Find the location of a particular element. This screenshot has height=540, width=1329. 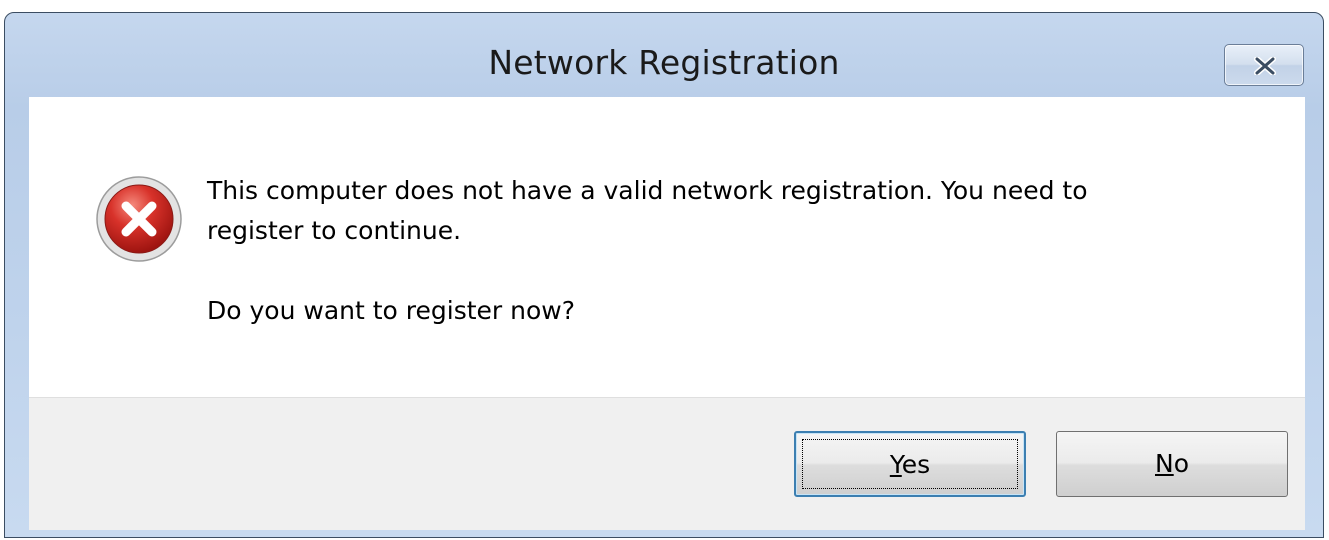

message-line-2: register to continue. is located at coordinates (334, 230).